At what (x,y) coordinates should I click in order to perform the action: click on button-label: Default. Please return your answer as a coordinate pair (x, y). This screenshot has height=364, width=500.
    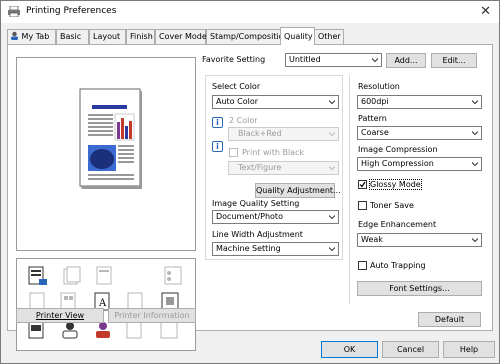
    Looking at the image, I should click on (449, 319).